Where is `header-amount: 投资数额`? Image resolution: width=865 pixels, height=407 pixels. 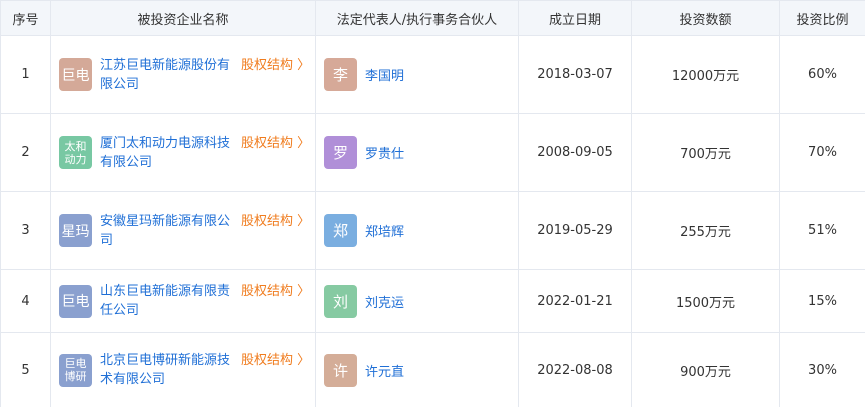
header-amount: 投资数额 is located at coordinates (705, 18).